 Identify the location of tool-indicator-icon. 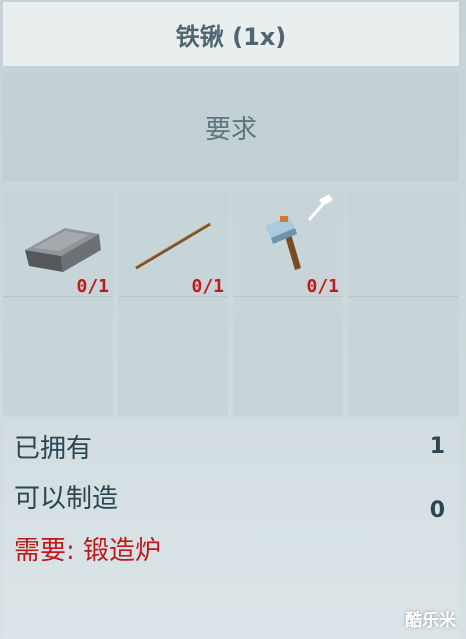
(320, 207).